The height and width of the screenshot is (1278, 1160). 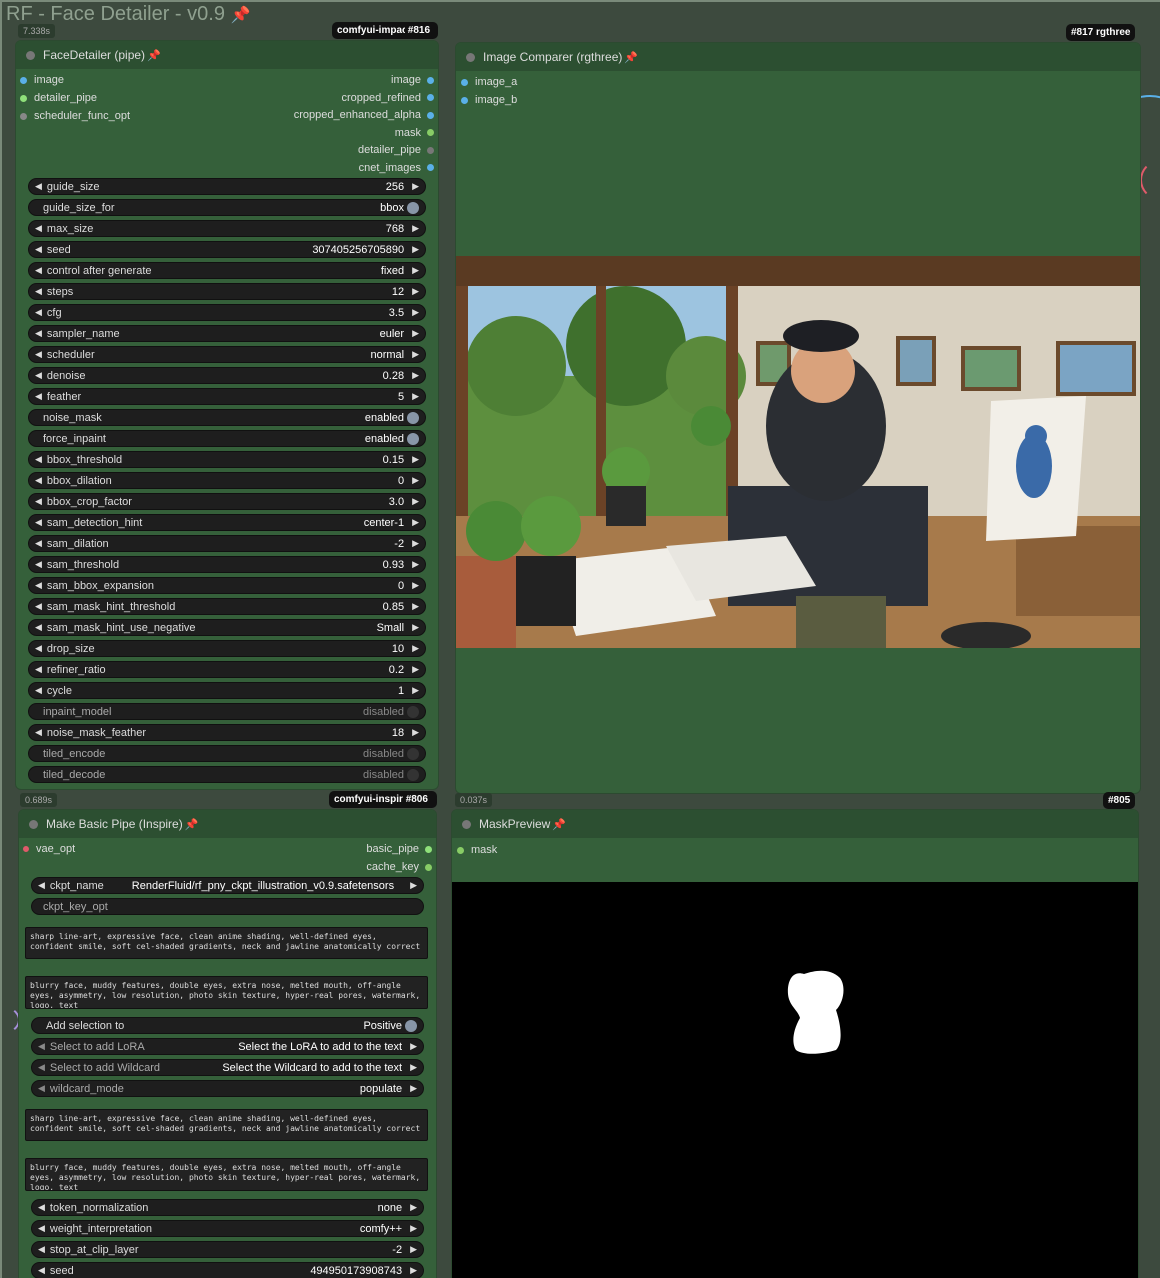 What do you see at coordinates (227, 1025) in the screenshot?
I see `add-selection-toggle: Add selection to Positive` at bounding box center [227, 1025].